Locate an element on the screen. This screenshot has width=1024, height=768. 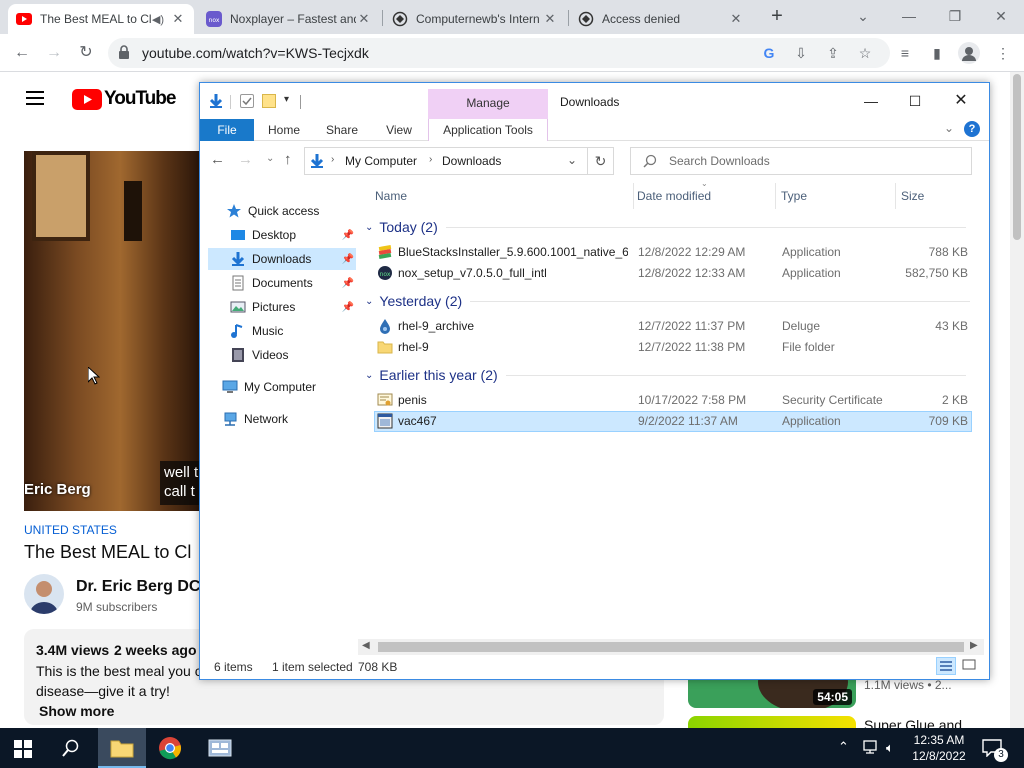
show-hidden-icons-chevron-icon: ⌃ is located at coordinates (843, 747).